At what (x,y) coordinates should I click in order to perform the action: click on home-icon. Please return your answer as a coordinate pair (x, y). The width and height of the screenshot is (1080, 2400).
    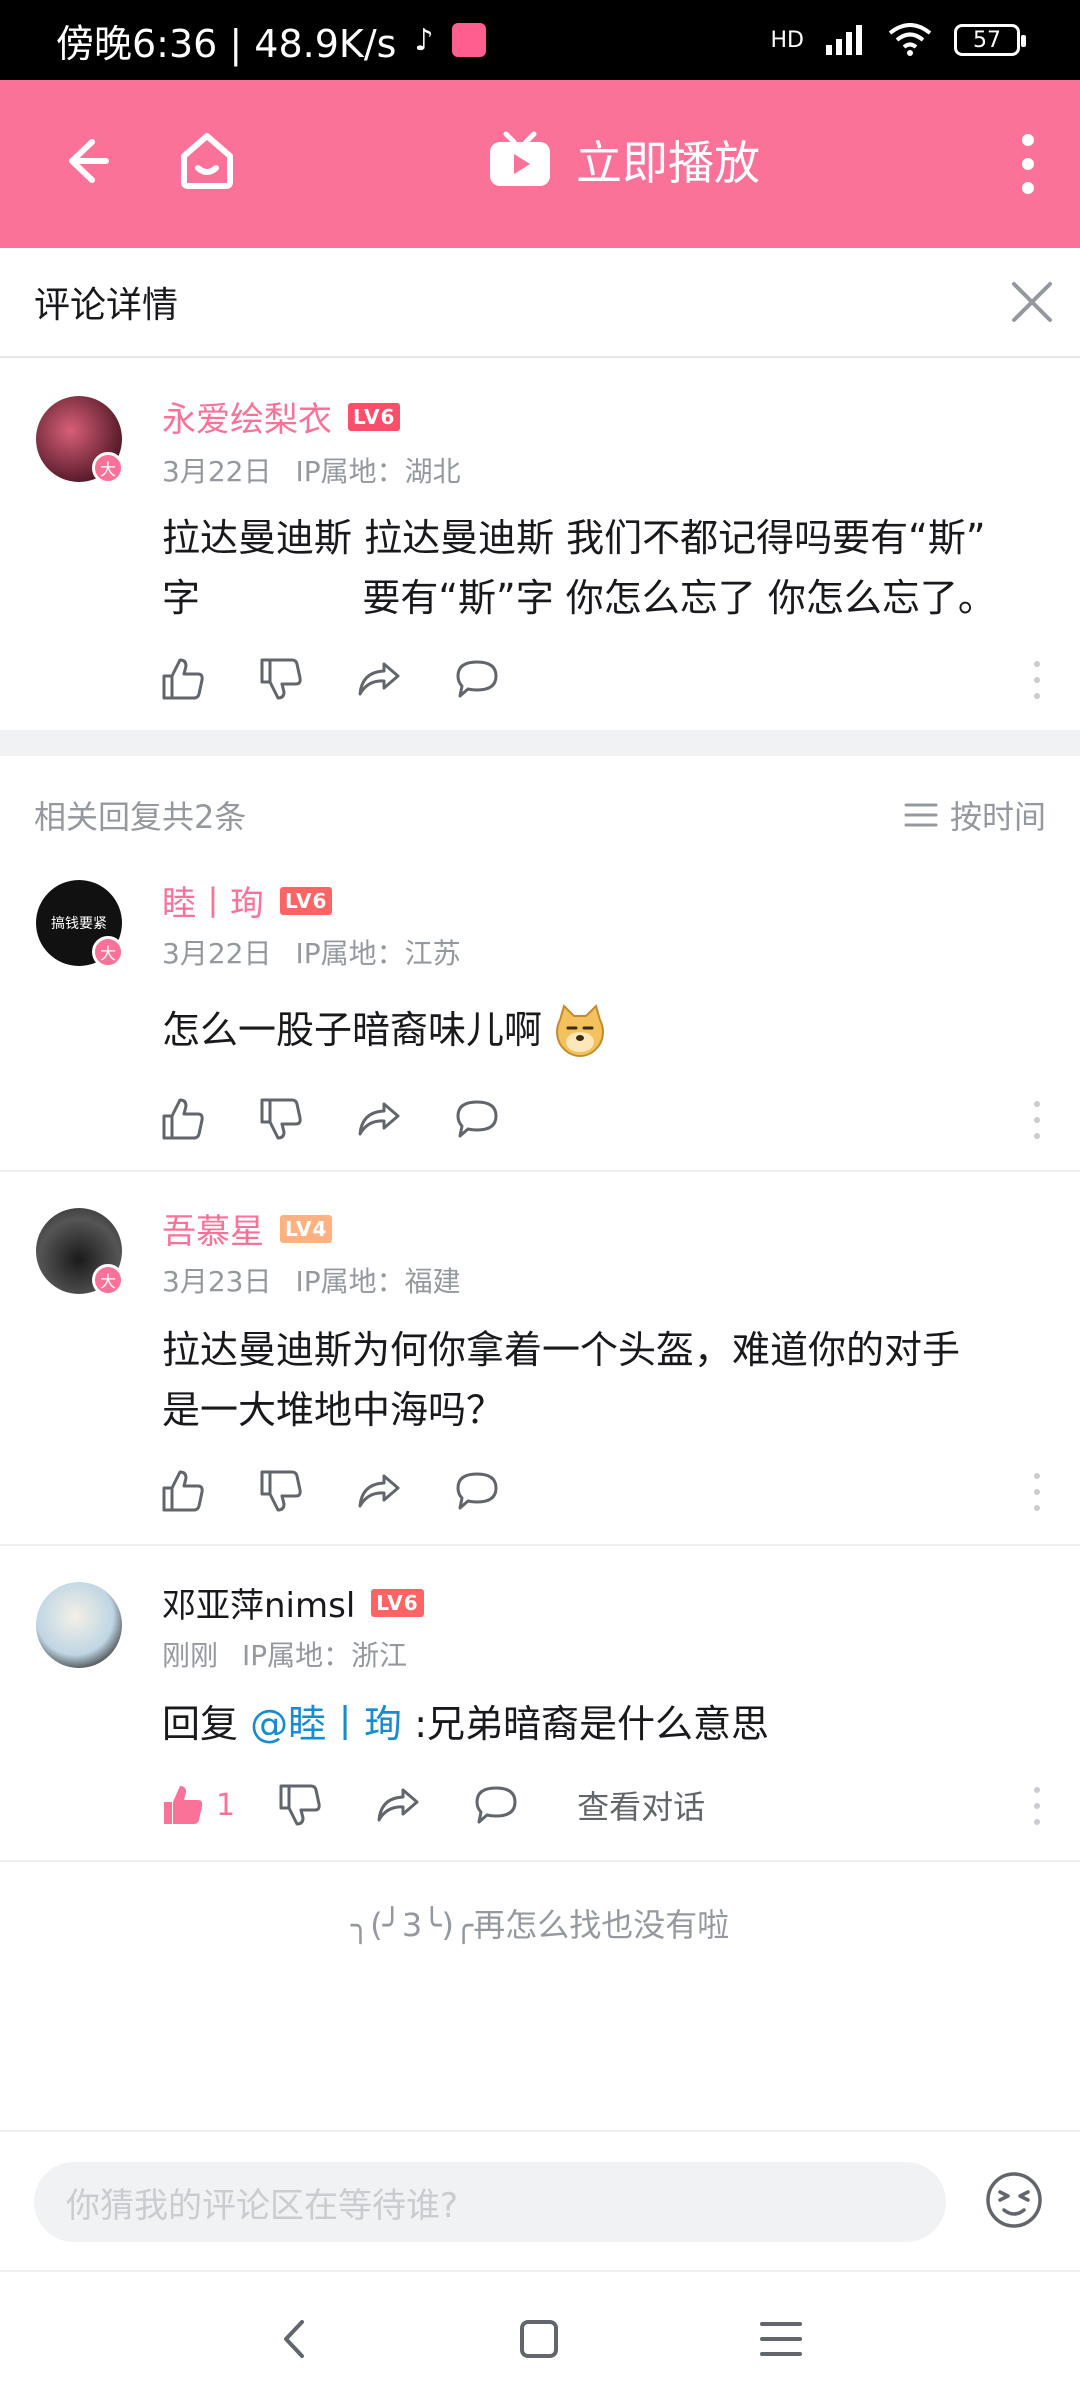
    Looking at the image, I should click on (207, 159).